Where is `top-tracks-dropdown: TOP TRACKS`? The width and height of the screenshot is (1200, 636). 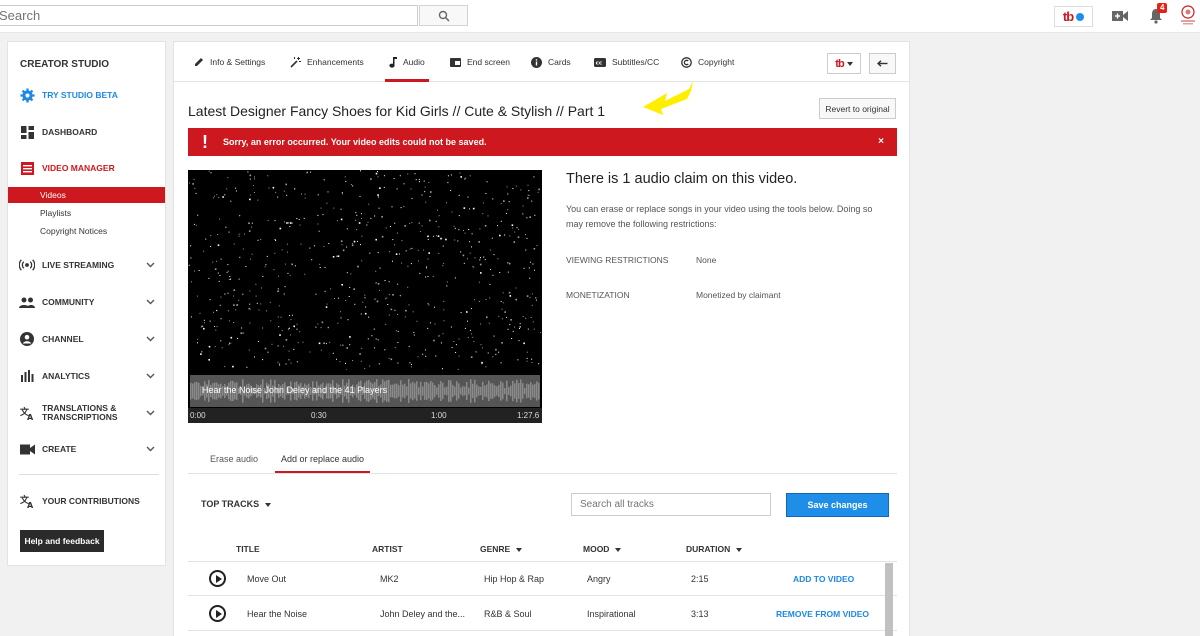 top-tracks-dropdown: TOP TRACKS is located at coordinates (236, 504).